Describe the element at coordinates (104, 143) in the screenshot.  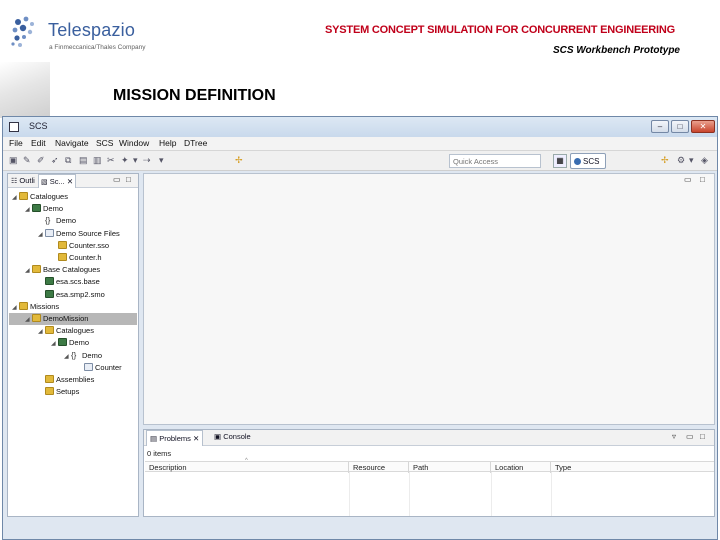
I see `menu-scs: SCS` at that location.